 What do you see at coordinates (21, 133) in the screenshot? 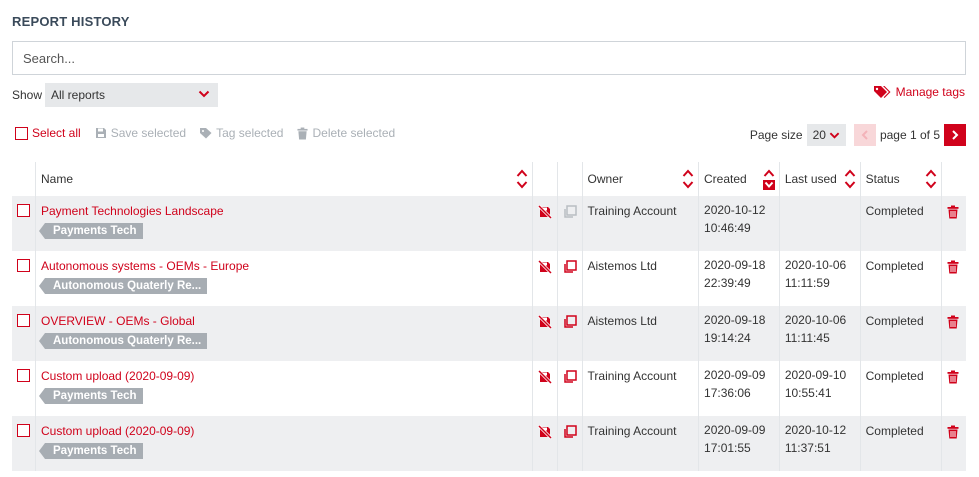
I see `select-all-checkbox` at bounding box center [21, 133].